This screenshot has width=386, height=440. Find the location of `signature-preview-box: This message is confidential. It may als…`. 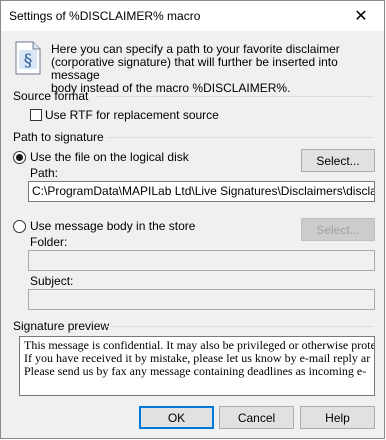

signature-preview-box: This message is confidential. It may als… is located at coordinates (197, 366).